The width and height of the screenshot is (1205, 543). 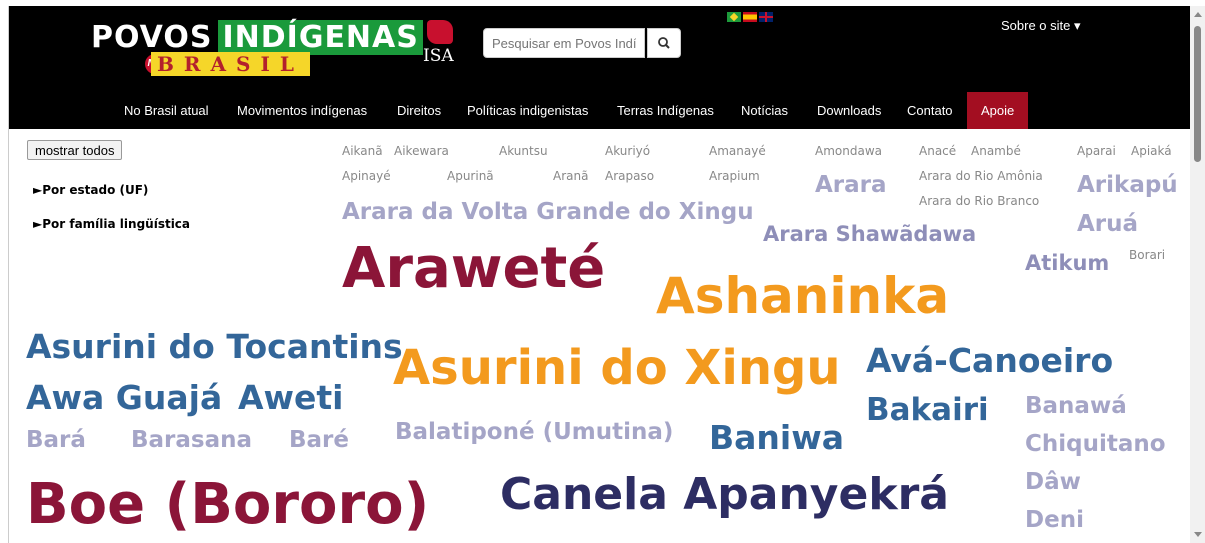 I want to click on logo-title: POVOS INDÍGENAS, so click(x=257, y=37).